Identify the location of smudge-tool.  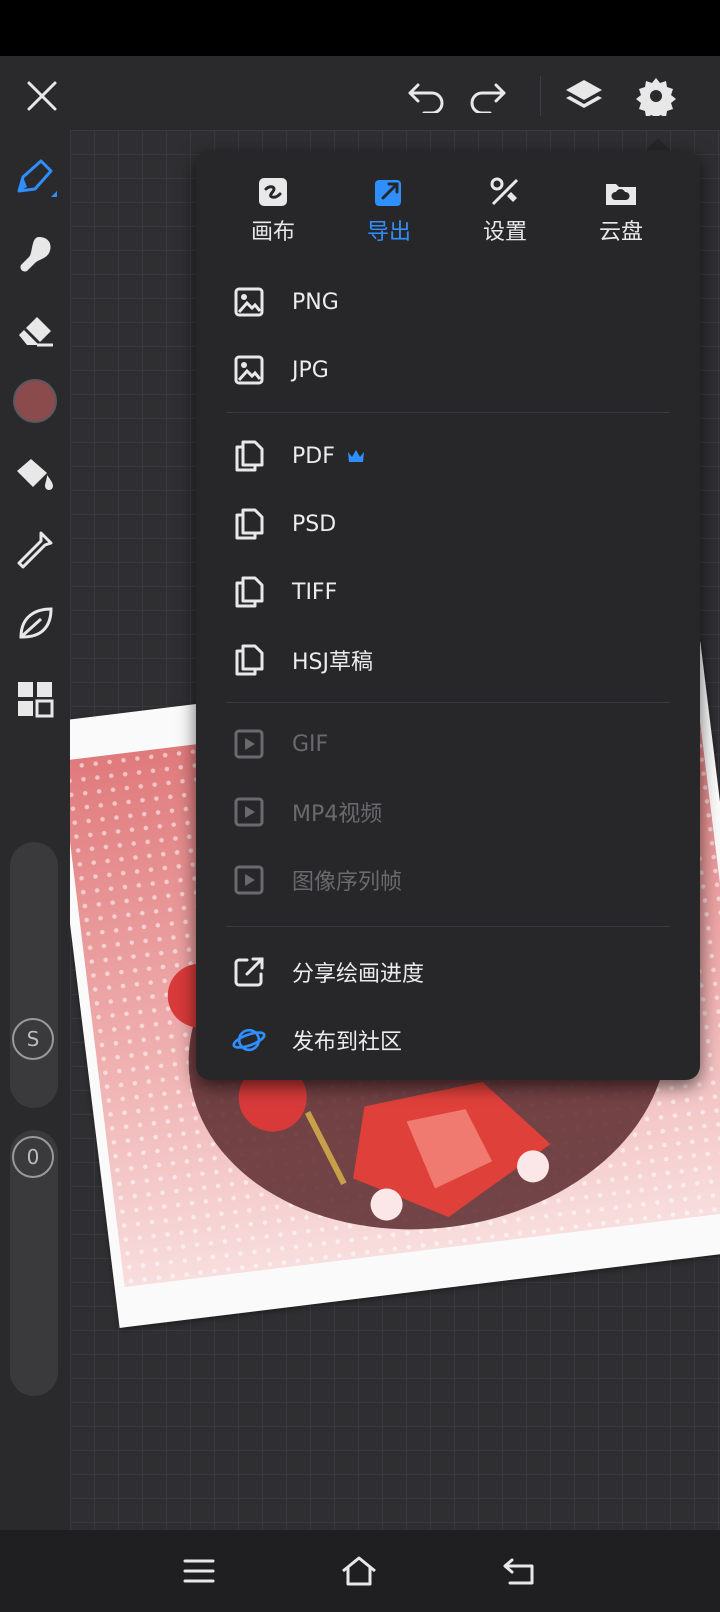
(35, 253).